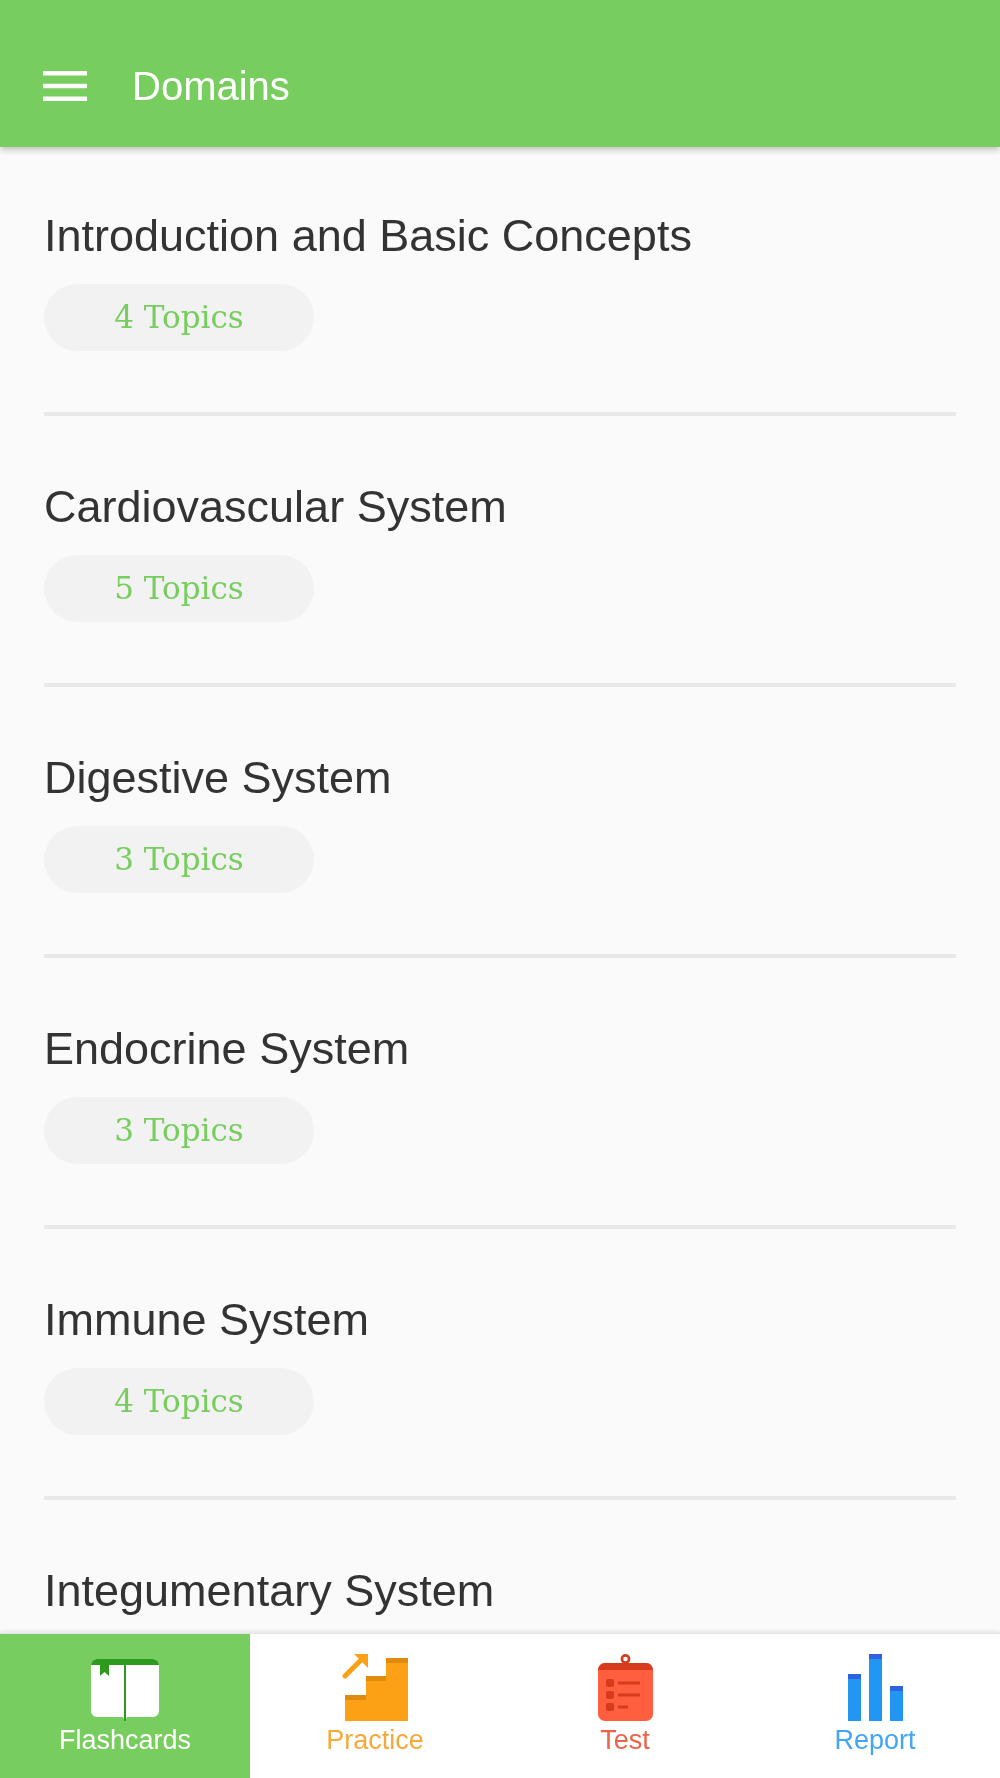  I want to click on domain-title: Introduction and Basic Concepts, so click(368, 235).